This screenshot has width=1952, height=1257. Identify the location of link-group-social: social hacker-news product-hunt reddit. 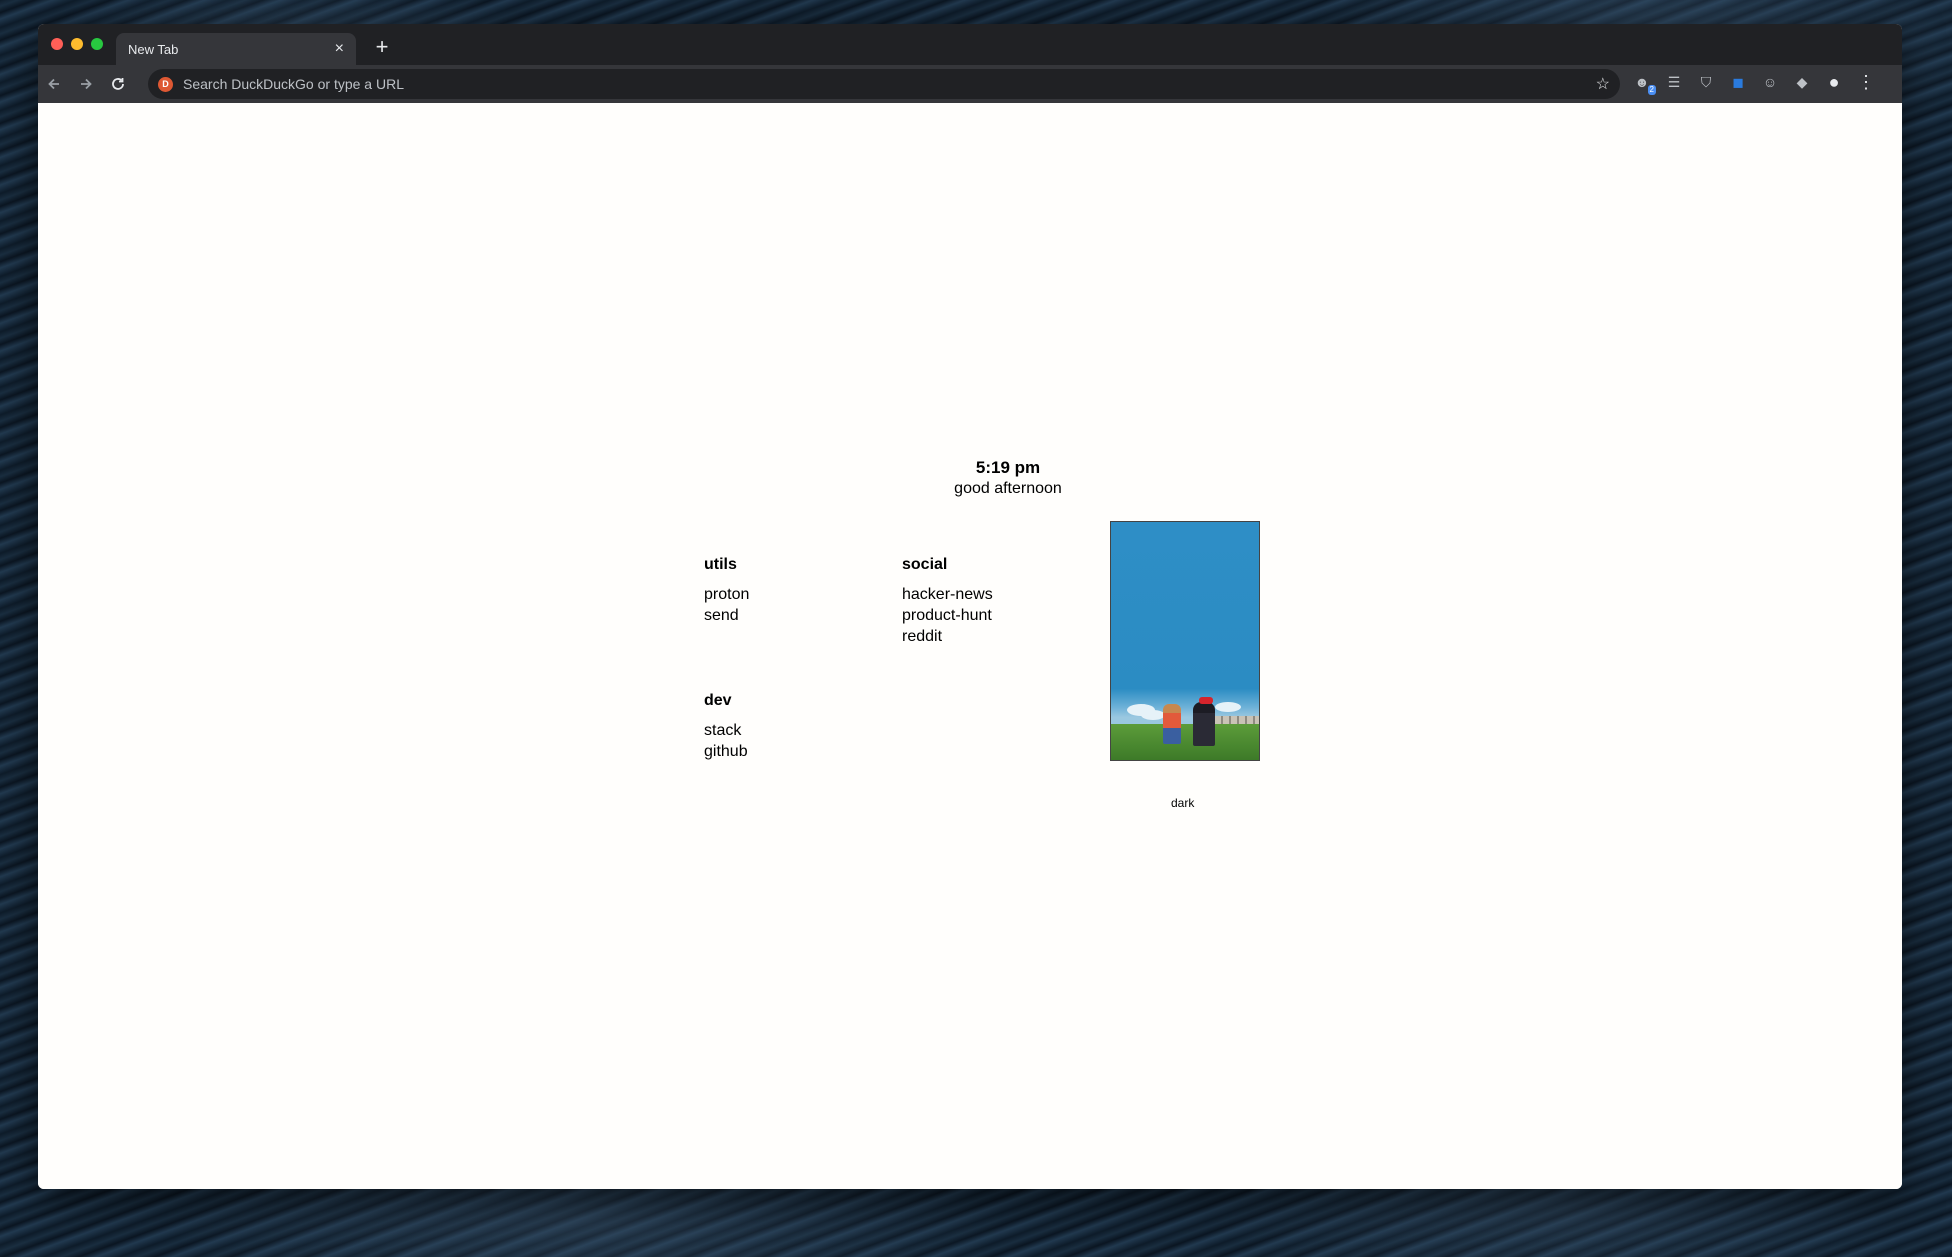
(947, 601).